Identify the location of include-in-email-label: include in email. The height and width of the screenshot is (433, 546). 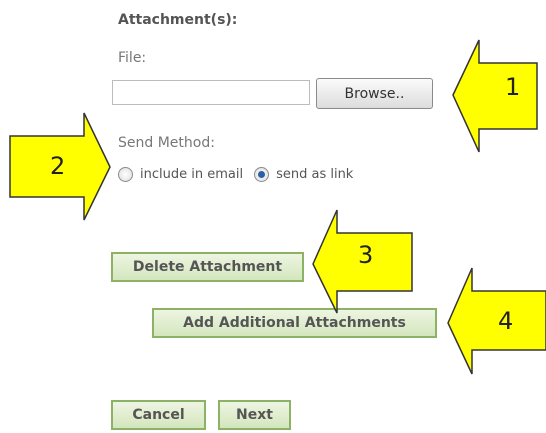
(191, 174).